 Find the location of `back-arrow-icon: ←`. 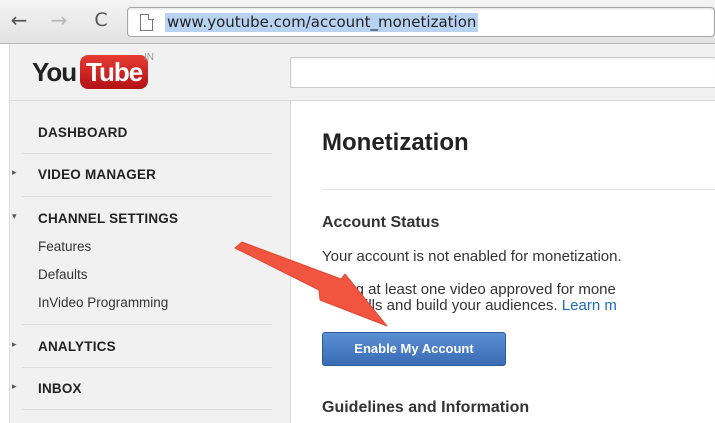

back-arrow-icon: ← is located at coordinates (19, 20).